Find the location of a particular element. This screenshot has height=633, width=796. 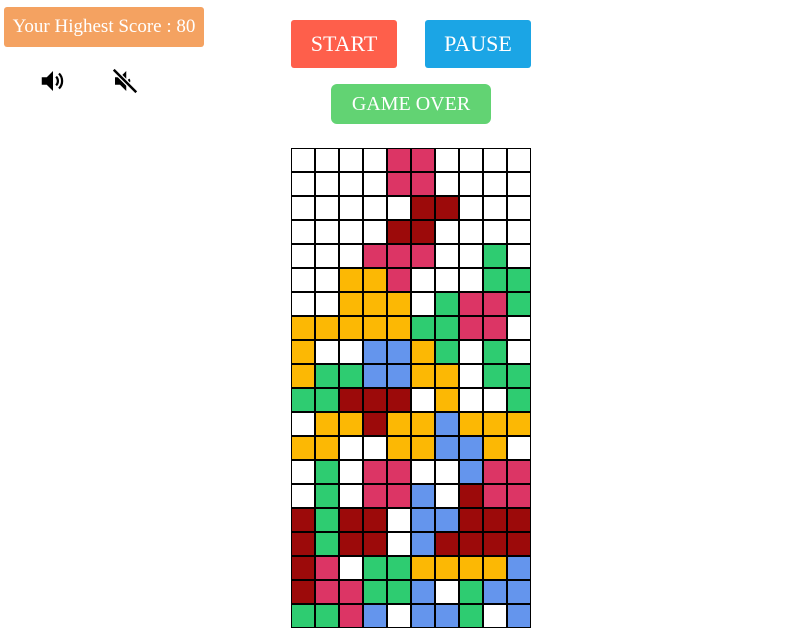

sound-on-button is located at coordinates (53, 81).